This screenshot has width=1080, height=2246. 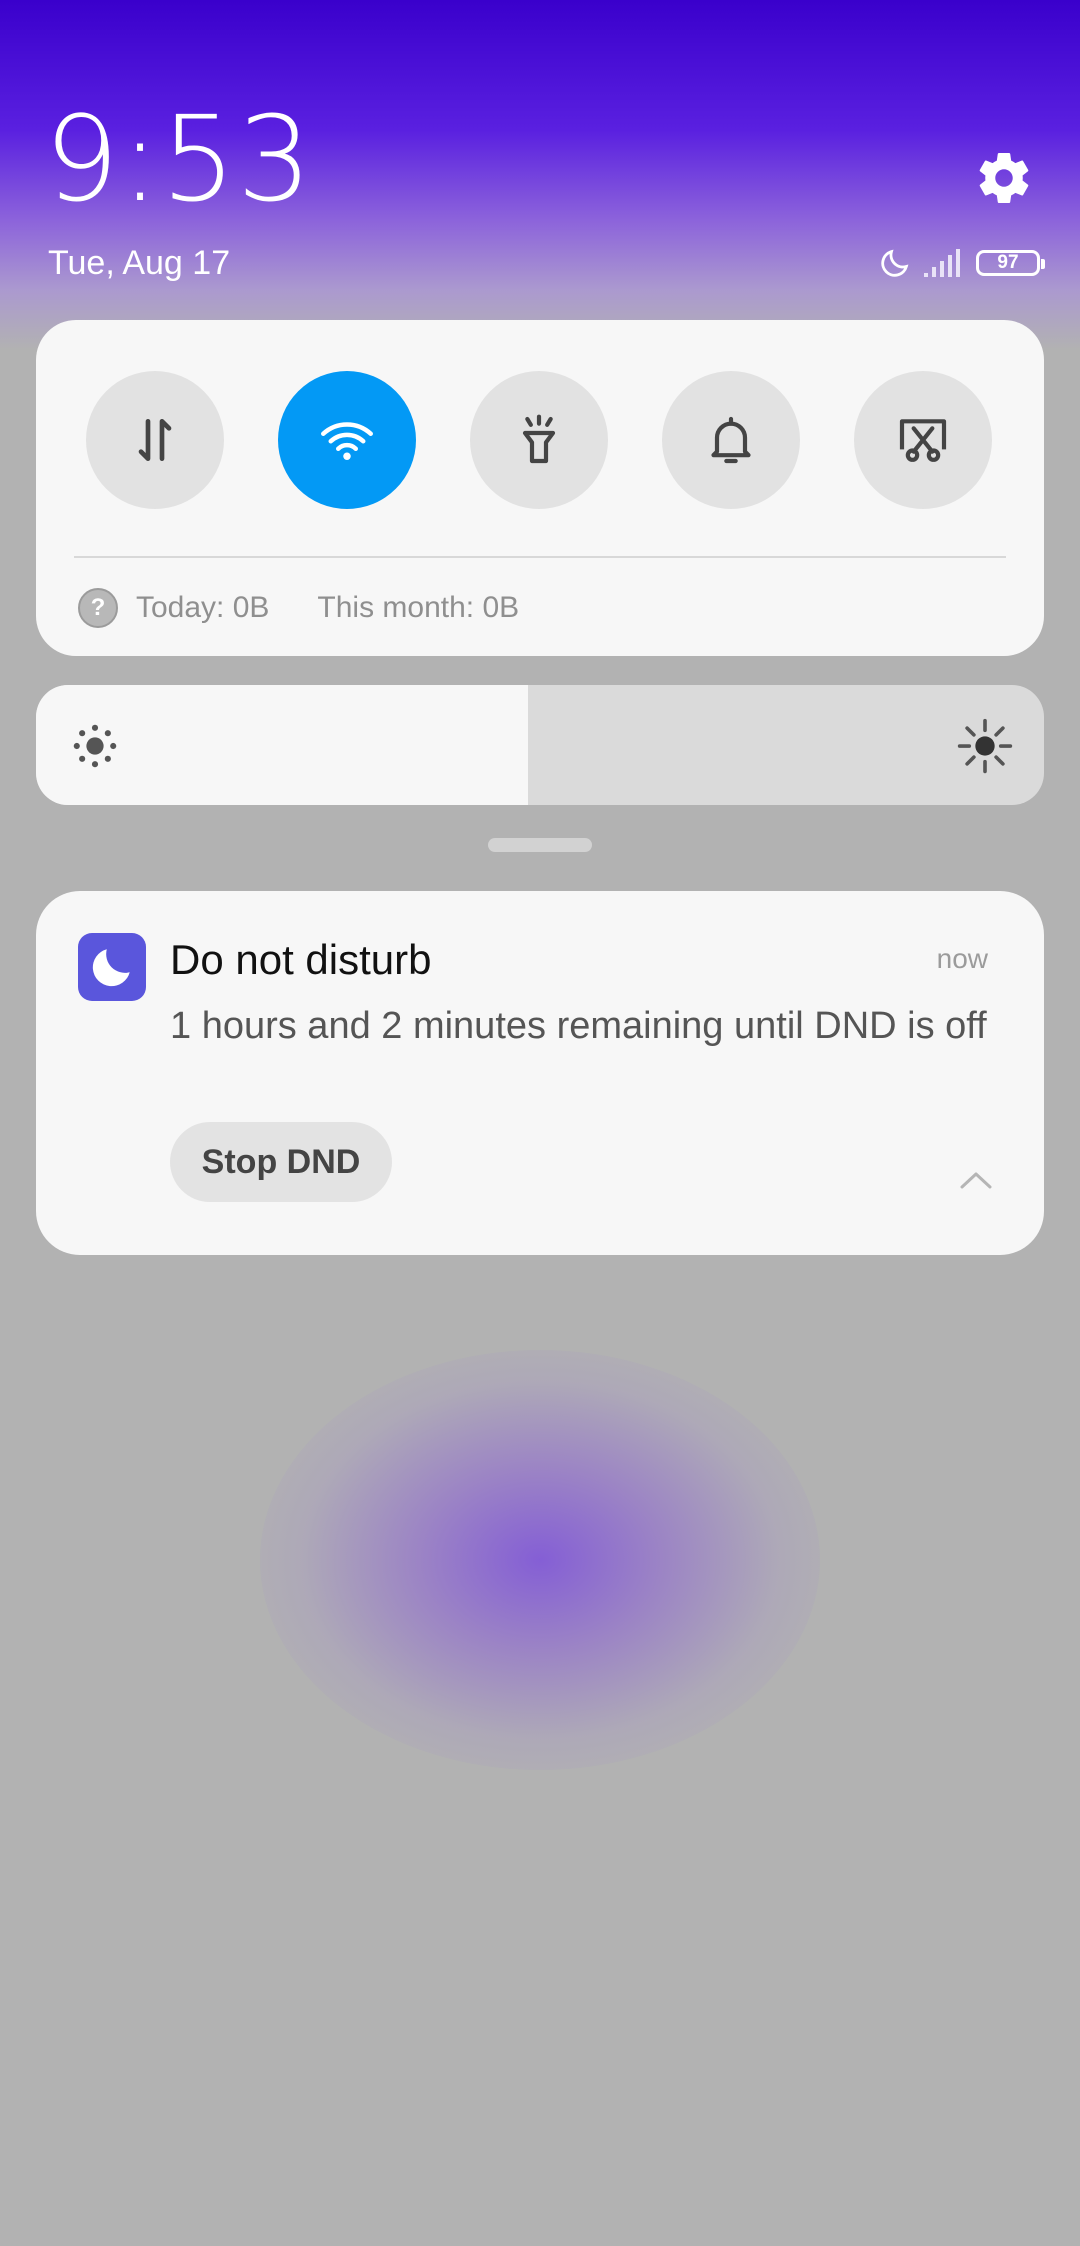 What do you see at coordinates (178, 159) in the screenshot?
I see `clock: 9:53` at bounding box center [178, 159].